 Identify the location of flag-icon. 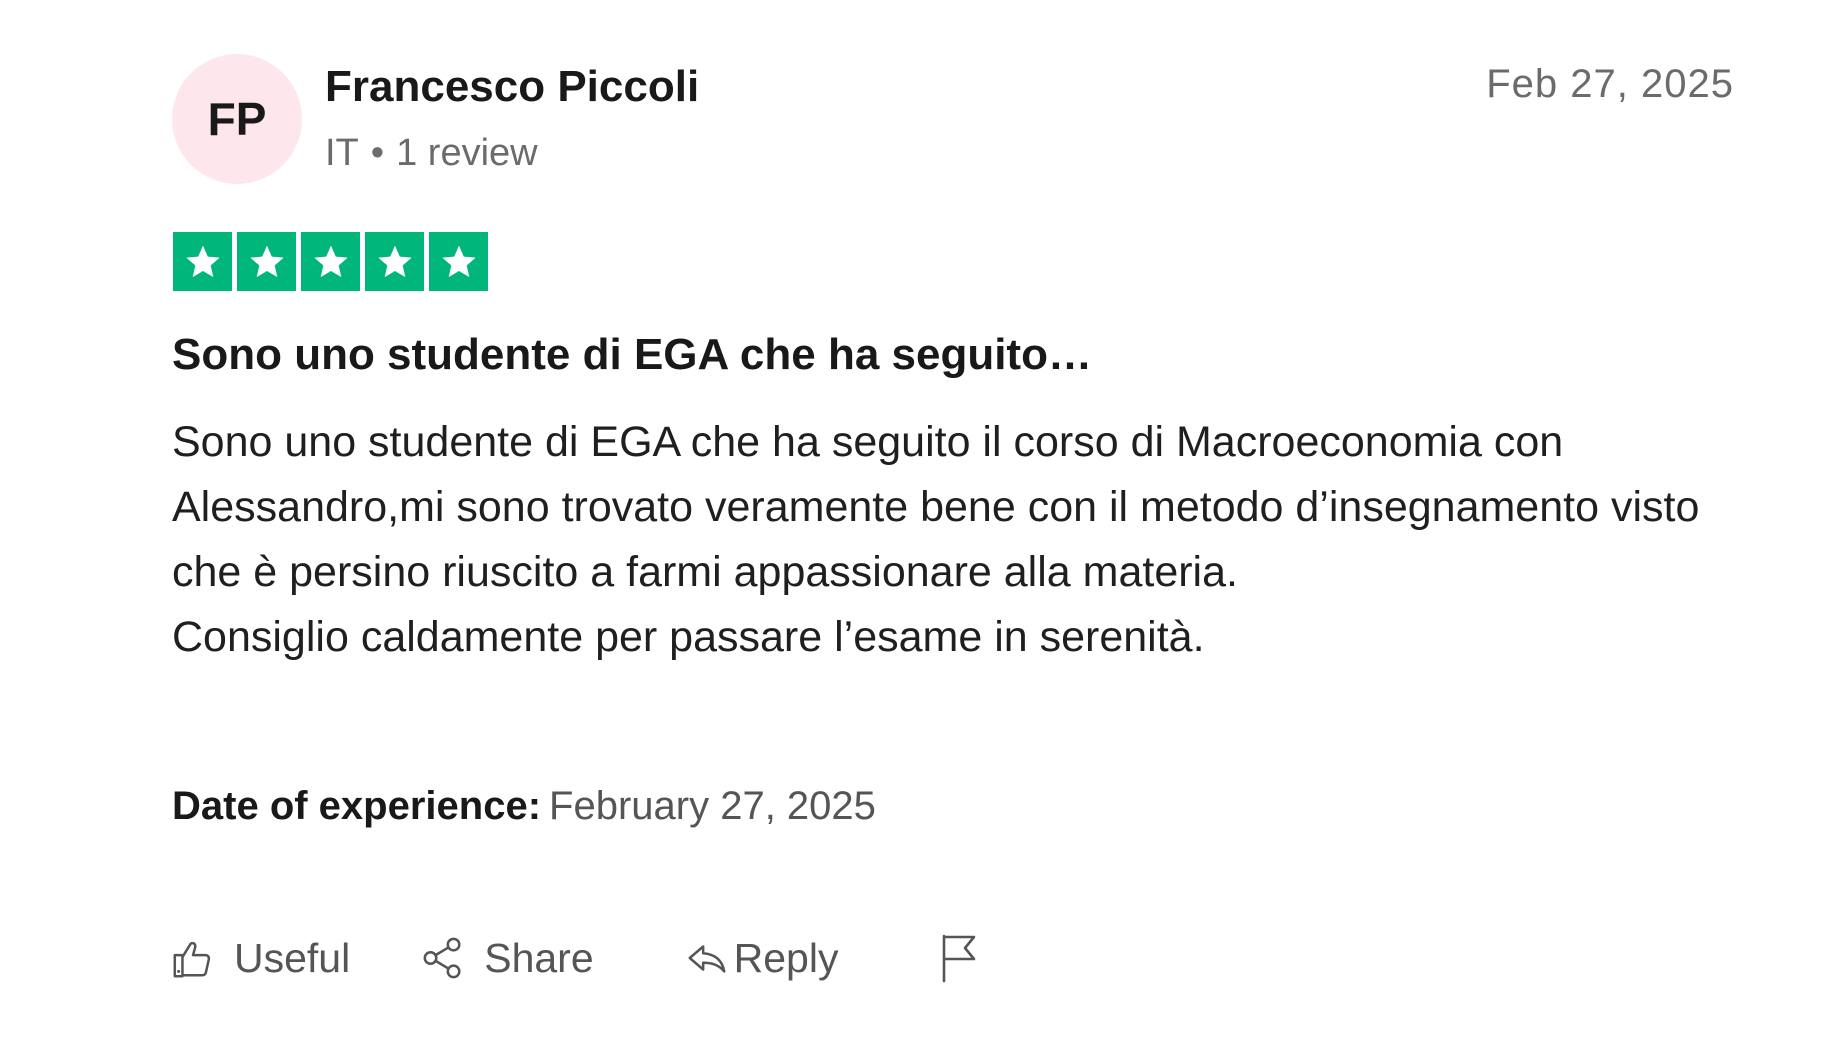
(959, 958).